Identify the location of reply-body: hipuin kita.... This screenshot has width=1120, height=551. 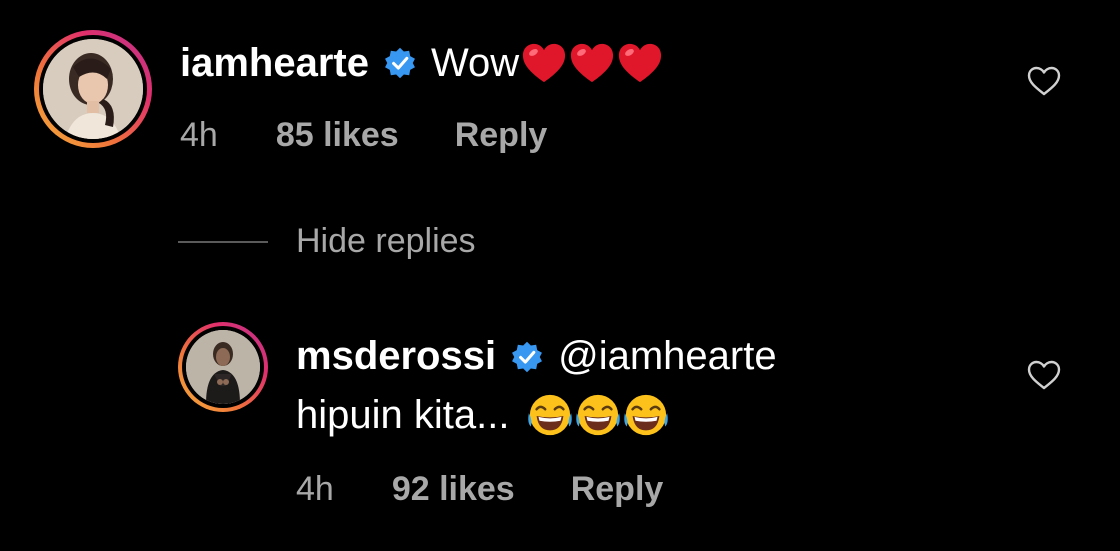
(482, 415).